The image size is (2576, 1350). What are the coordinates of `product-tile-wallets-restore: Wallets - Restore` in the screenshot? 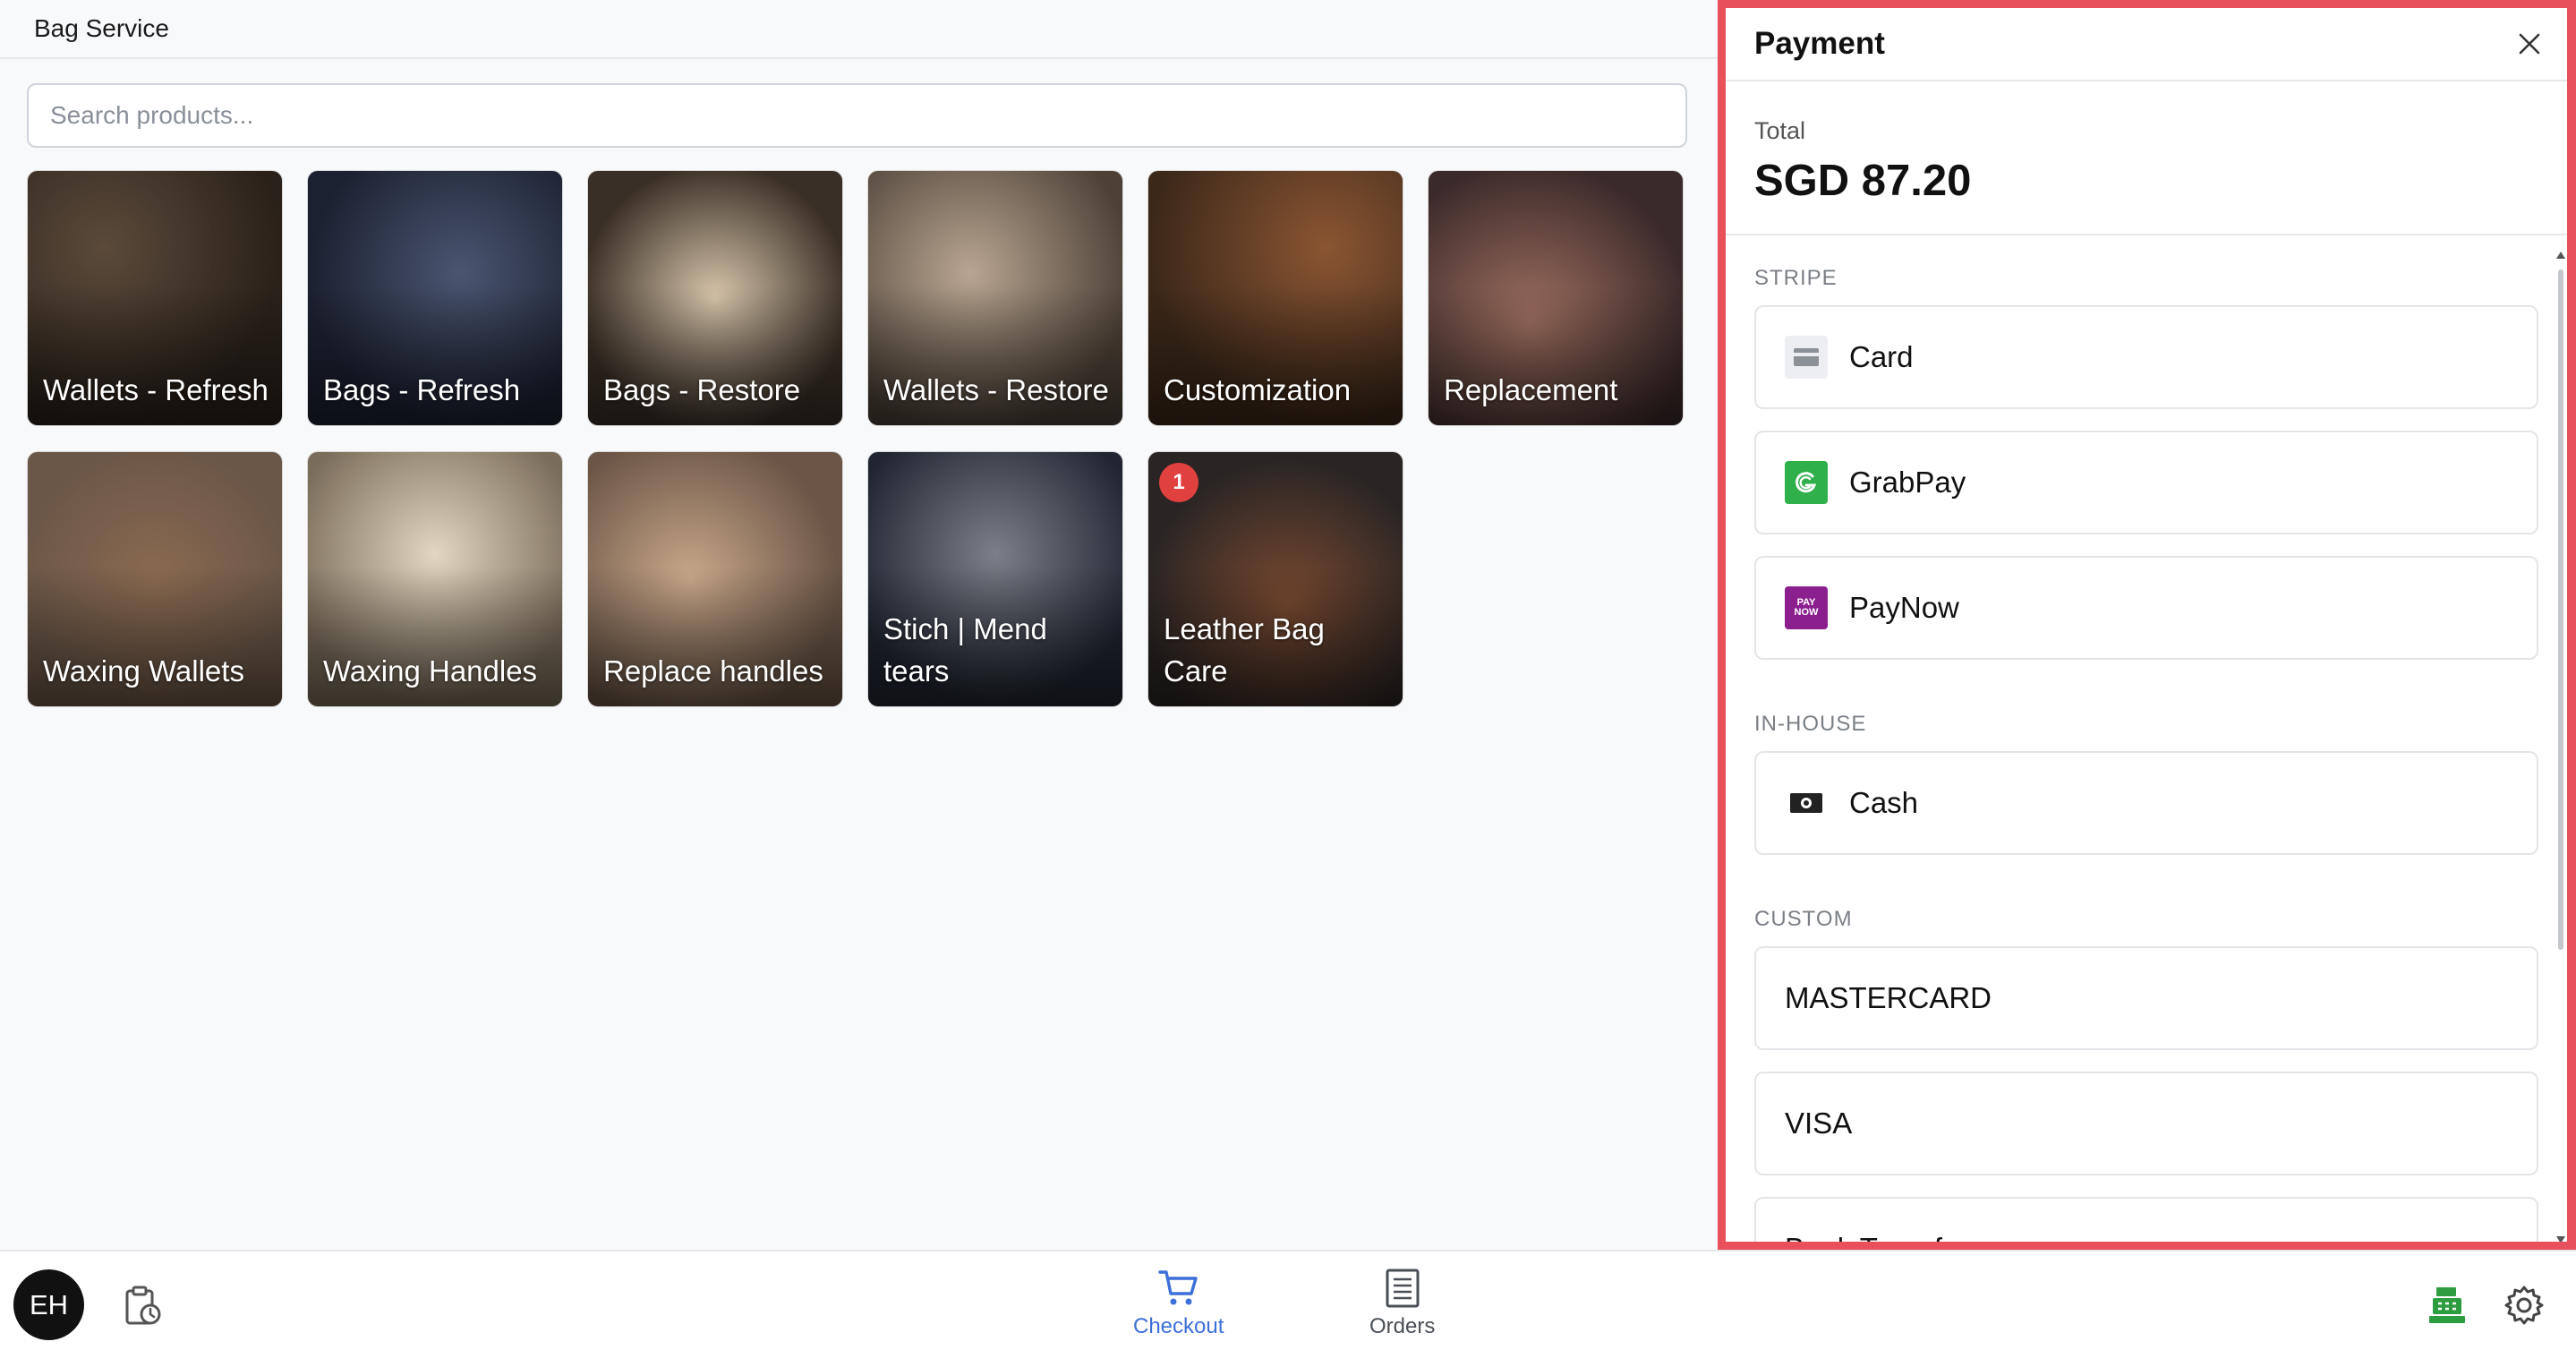 It's located at (995, 298).